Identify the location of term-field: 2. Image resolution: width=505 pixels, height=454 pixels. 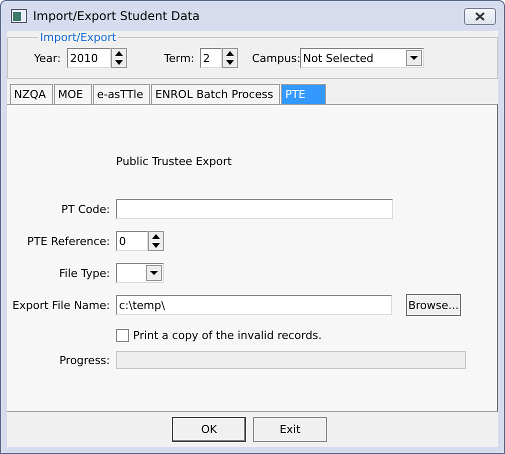
(211, 58).